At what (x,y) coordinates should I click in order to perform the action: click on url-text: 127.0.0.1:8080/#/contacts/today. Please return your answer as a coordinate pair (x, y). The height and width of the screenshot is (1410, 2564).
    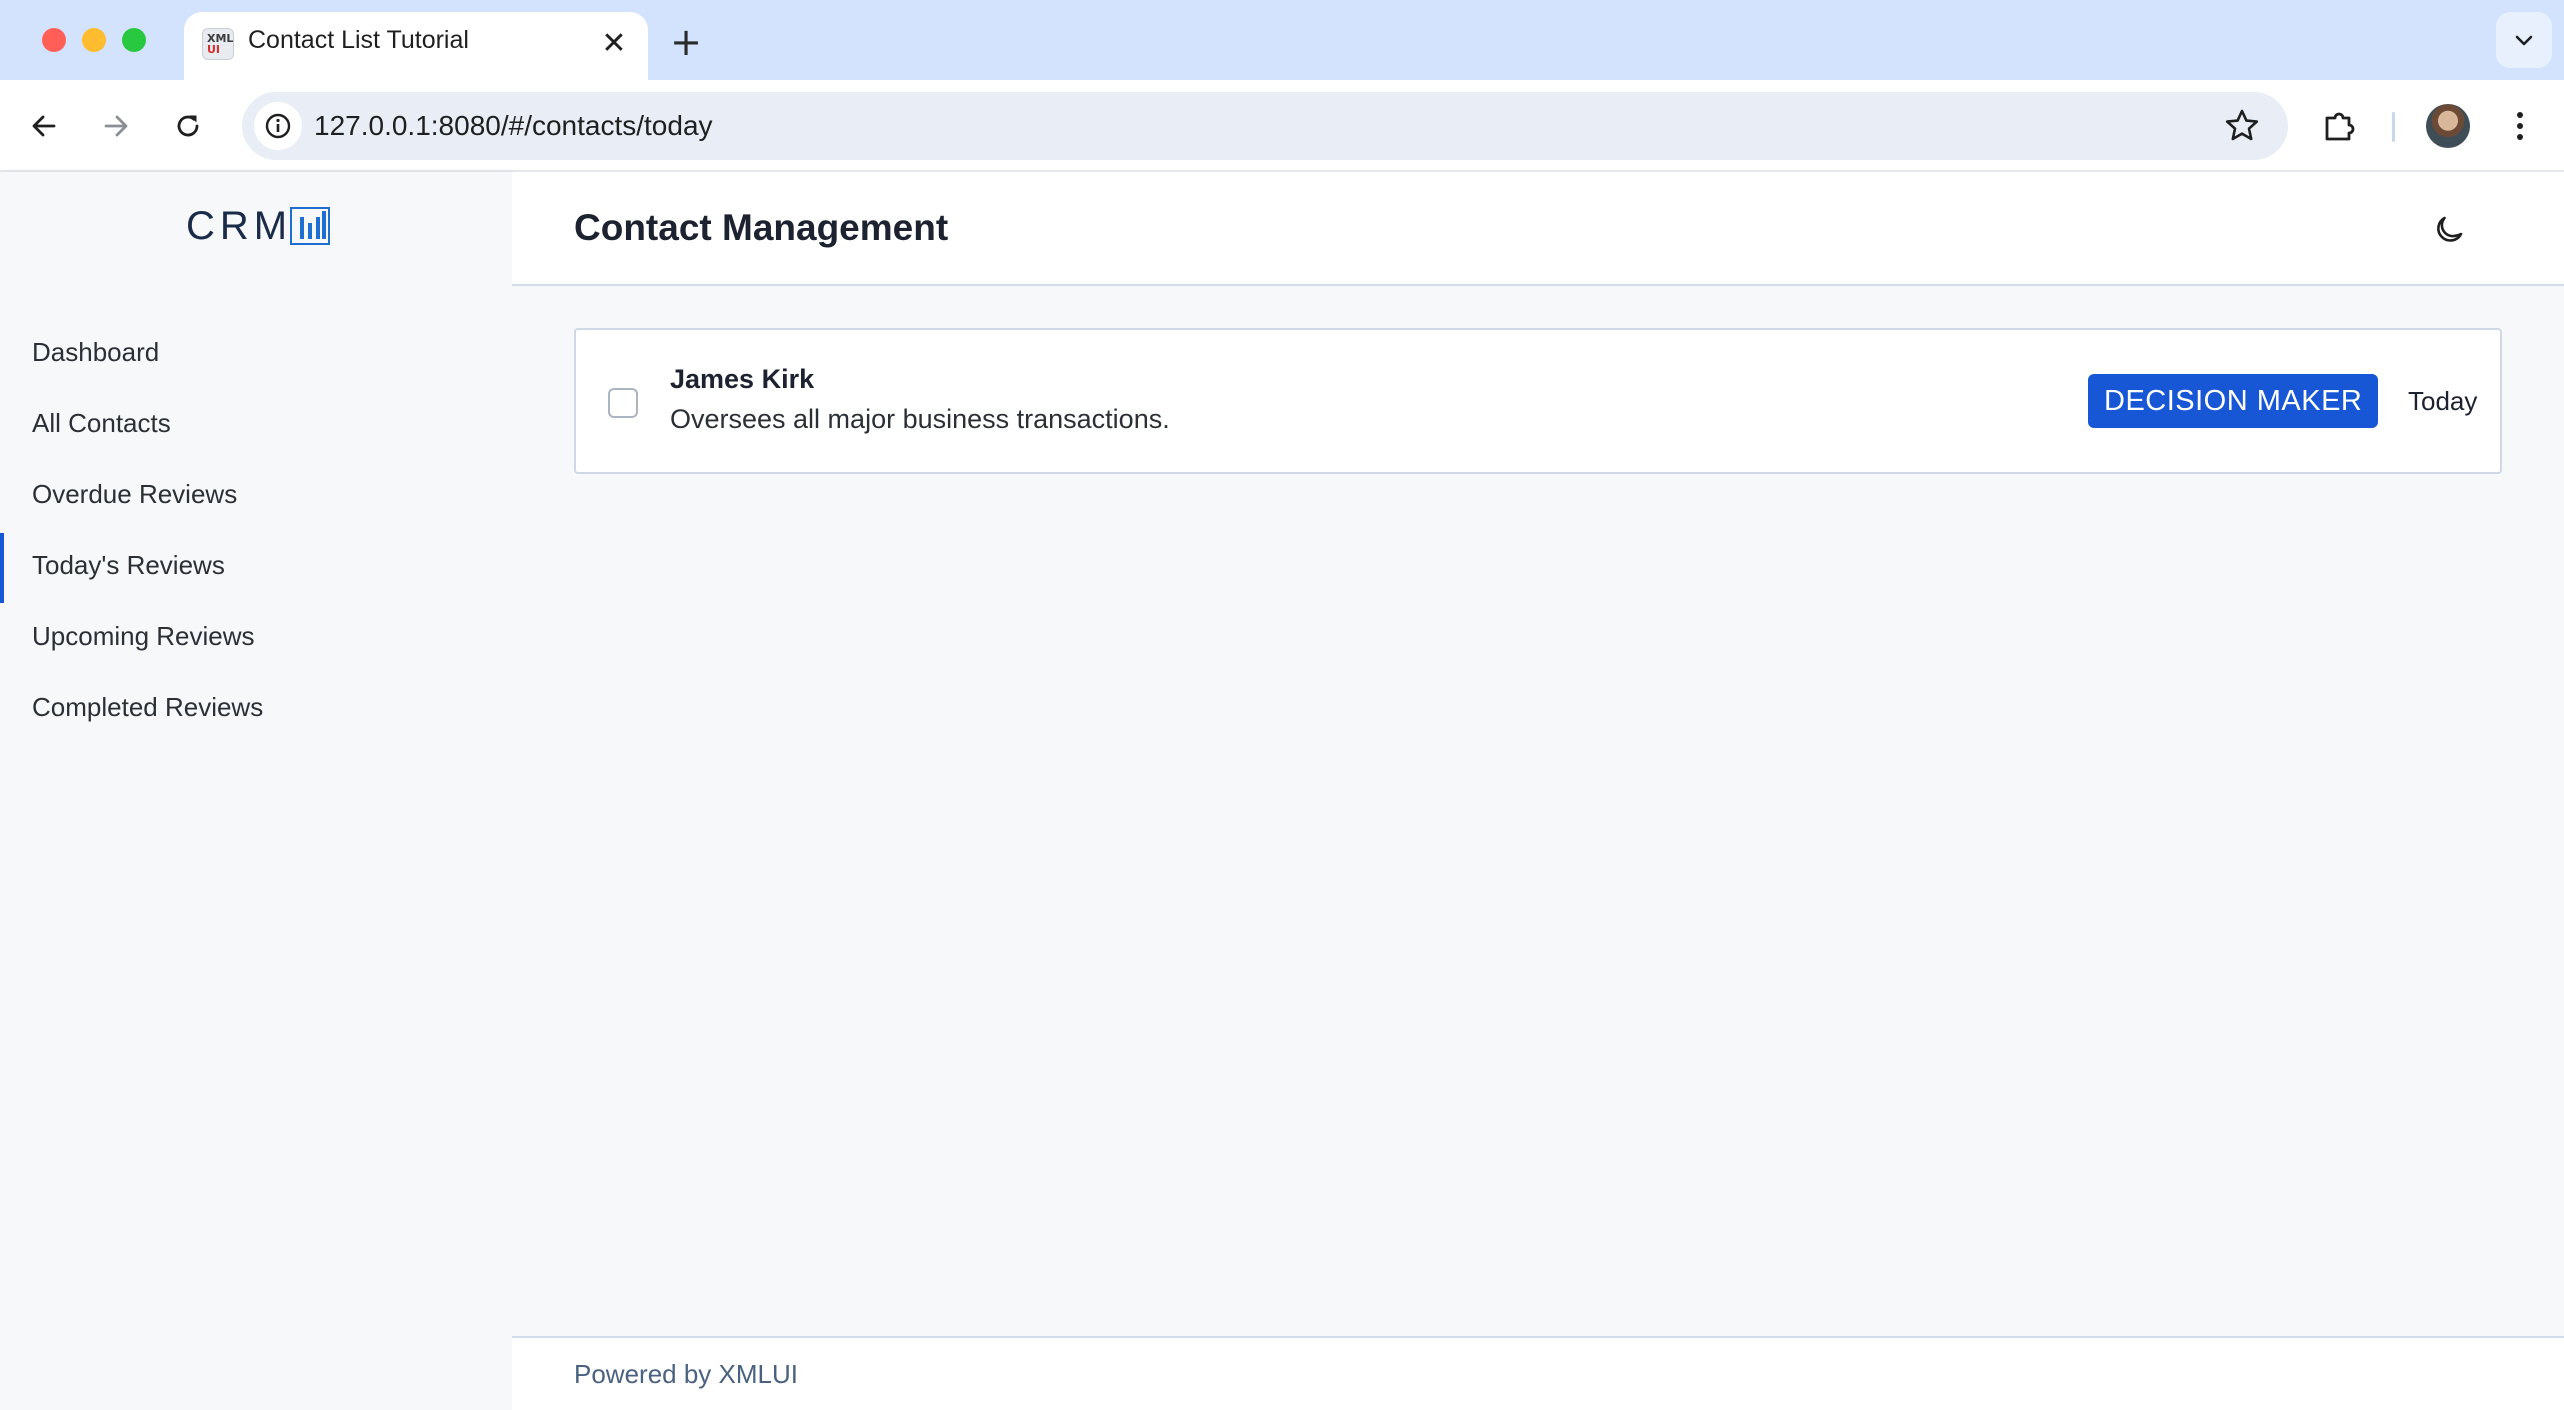
    Looking at the image, I should click on (513, 126).